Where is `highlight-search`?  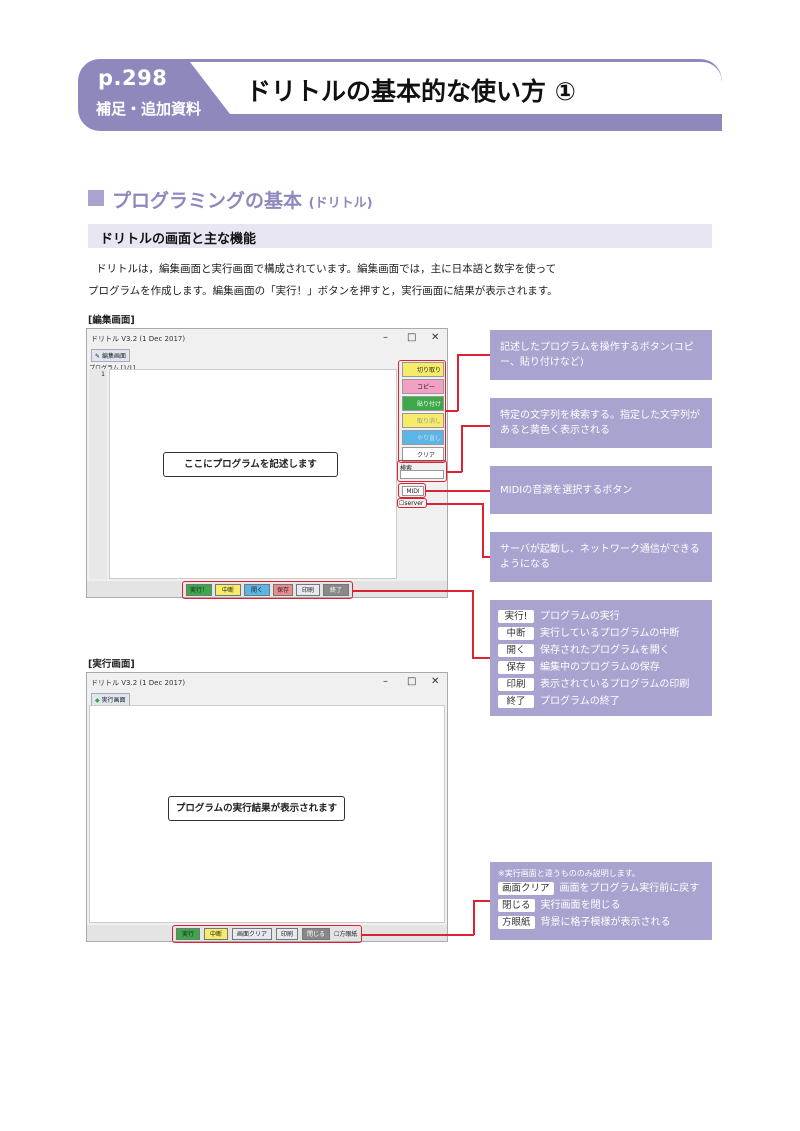 highlight-search is located at coordinates (422, 471).